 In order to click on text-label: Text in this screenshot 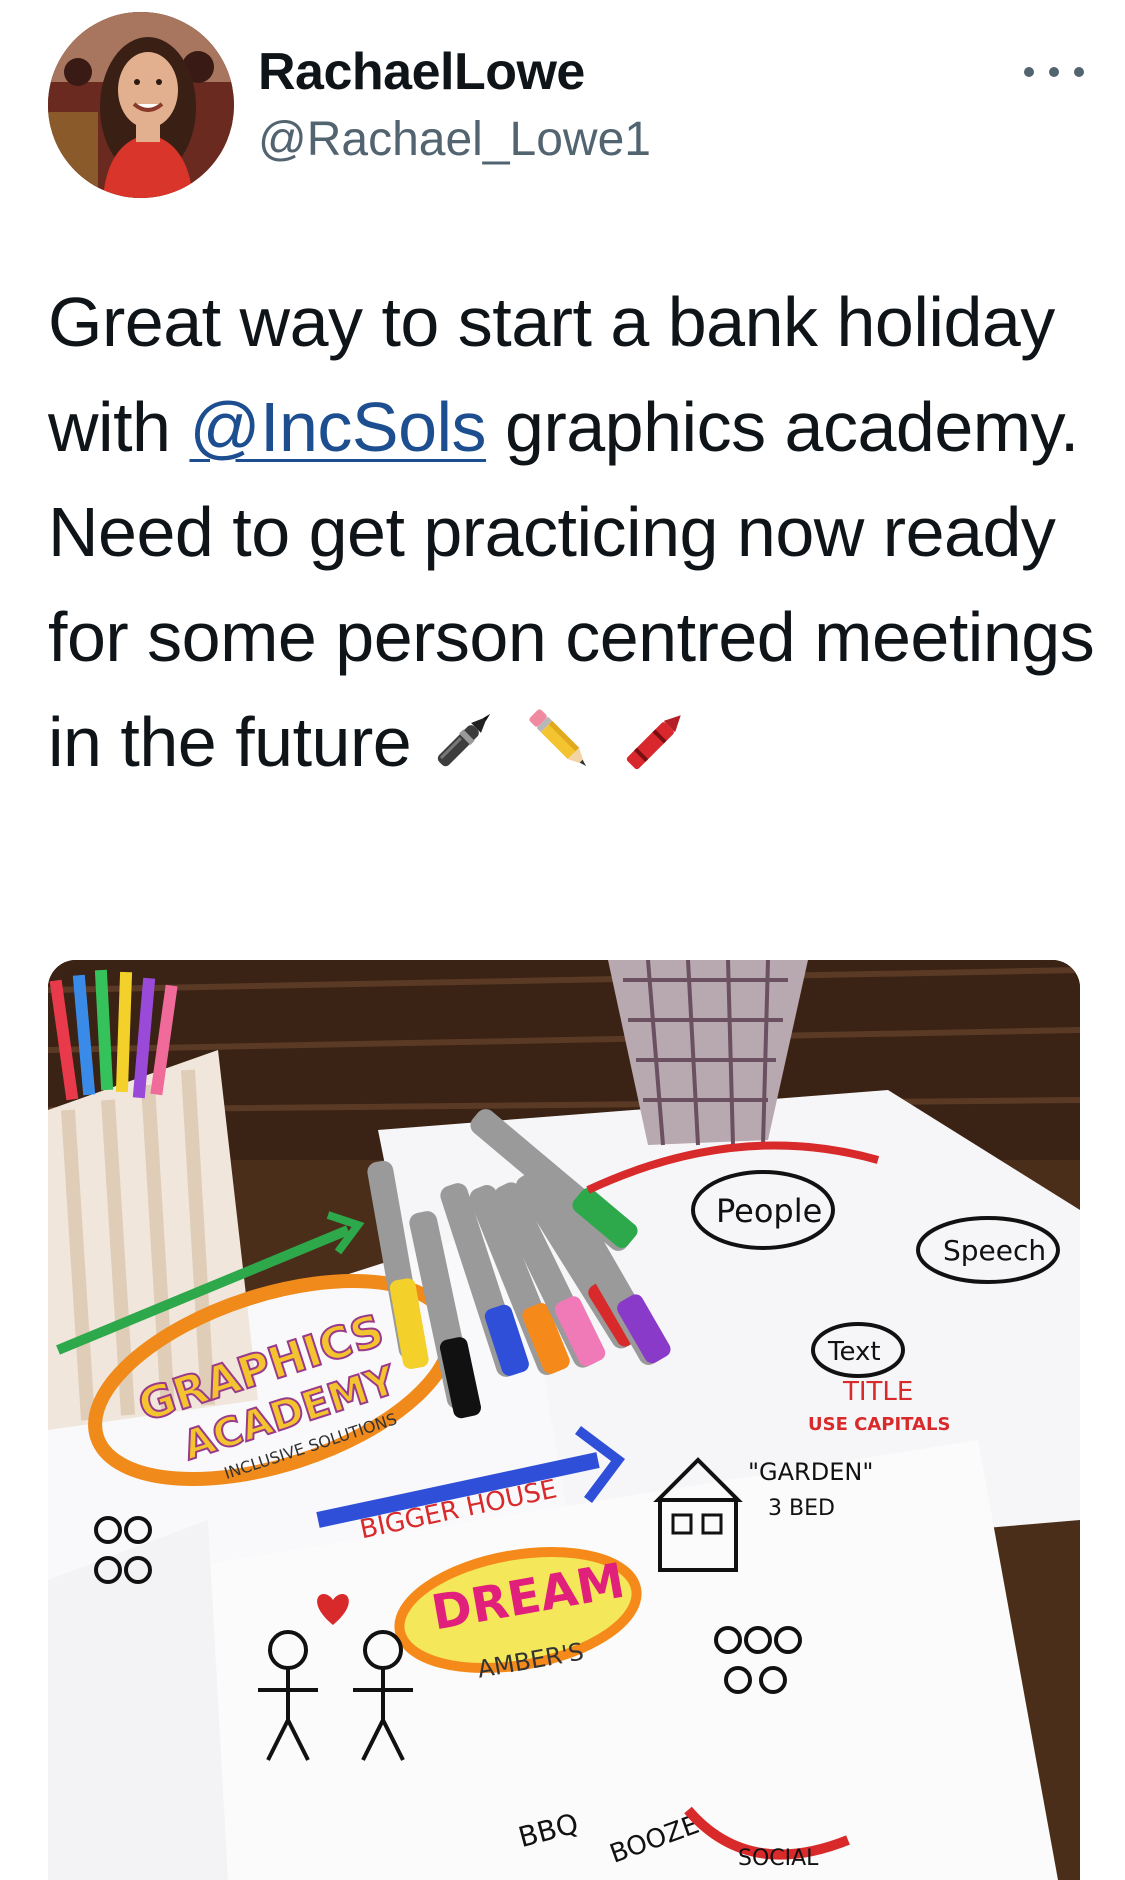, I will do `click(854, 1352)`.